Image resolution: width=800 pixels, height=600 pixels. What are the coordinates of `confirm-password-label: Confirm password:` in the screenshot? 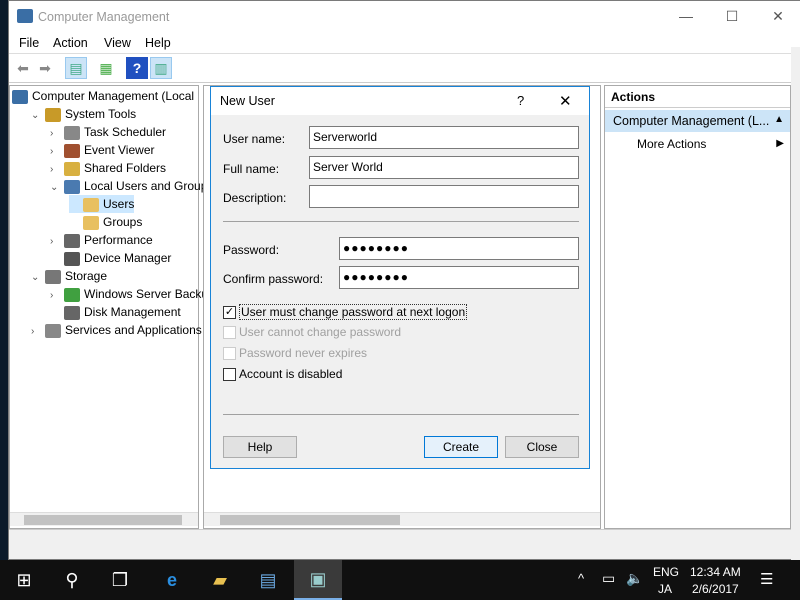 It's located at (273, 279).